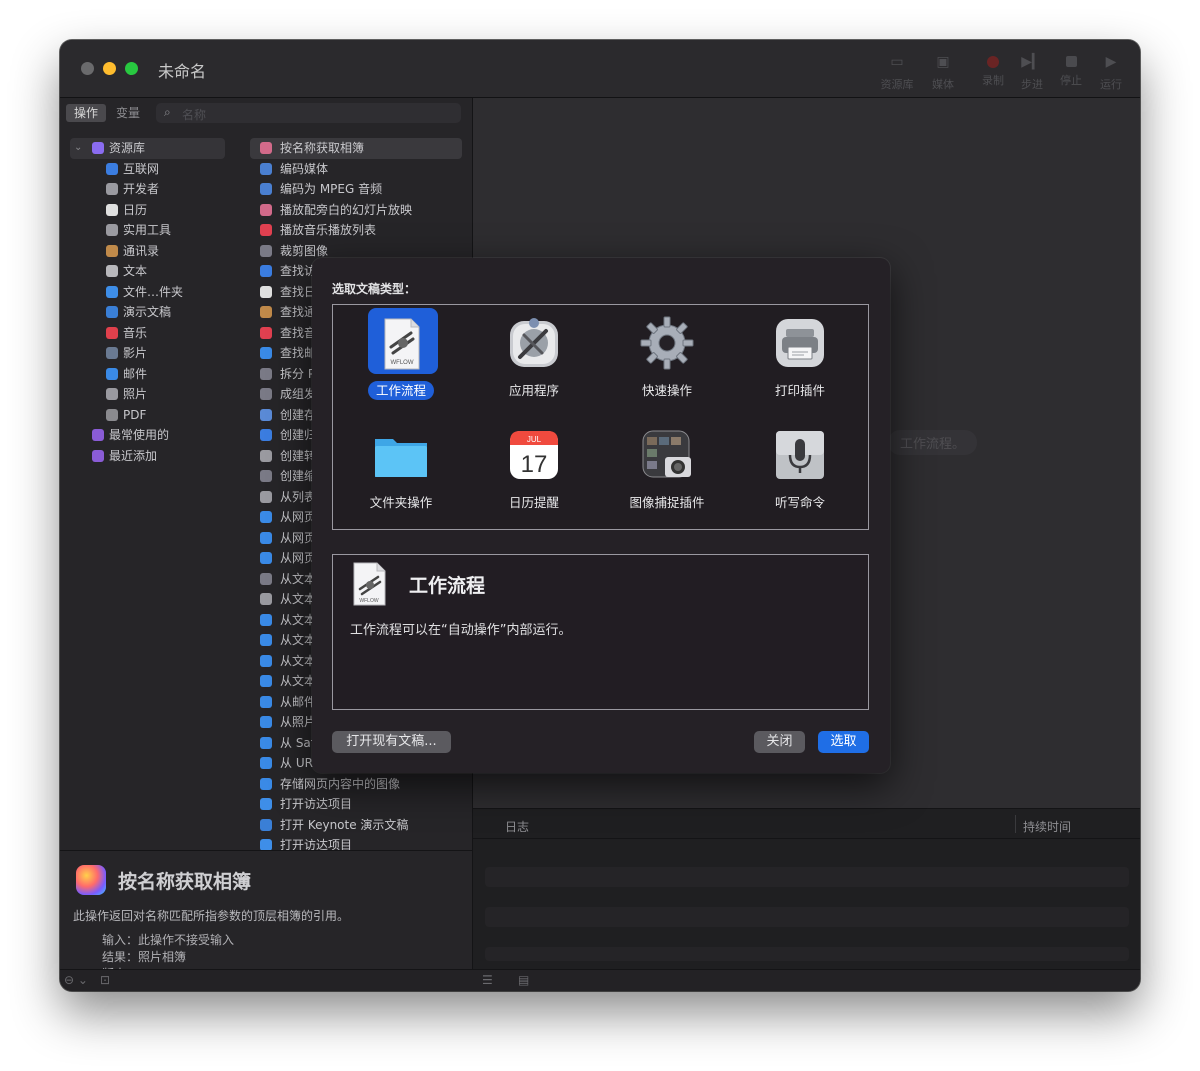  I want to click on library-toolbar: 操作 变量 ⌕ 名称, so click(266, 113).